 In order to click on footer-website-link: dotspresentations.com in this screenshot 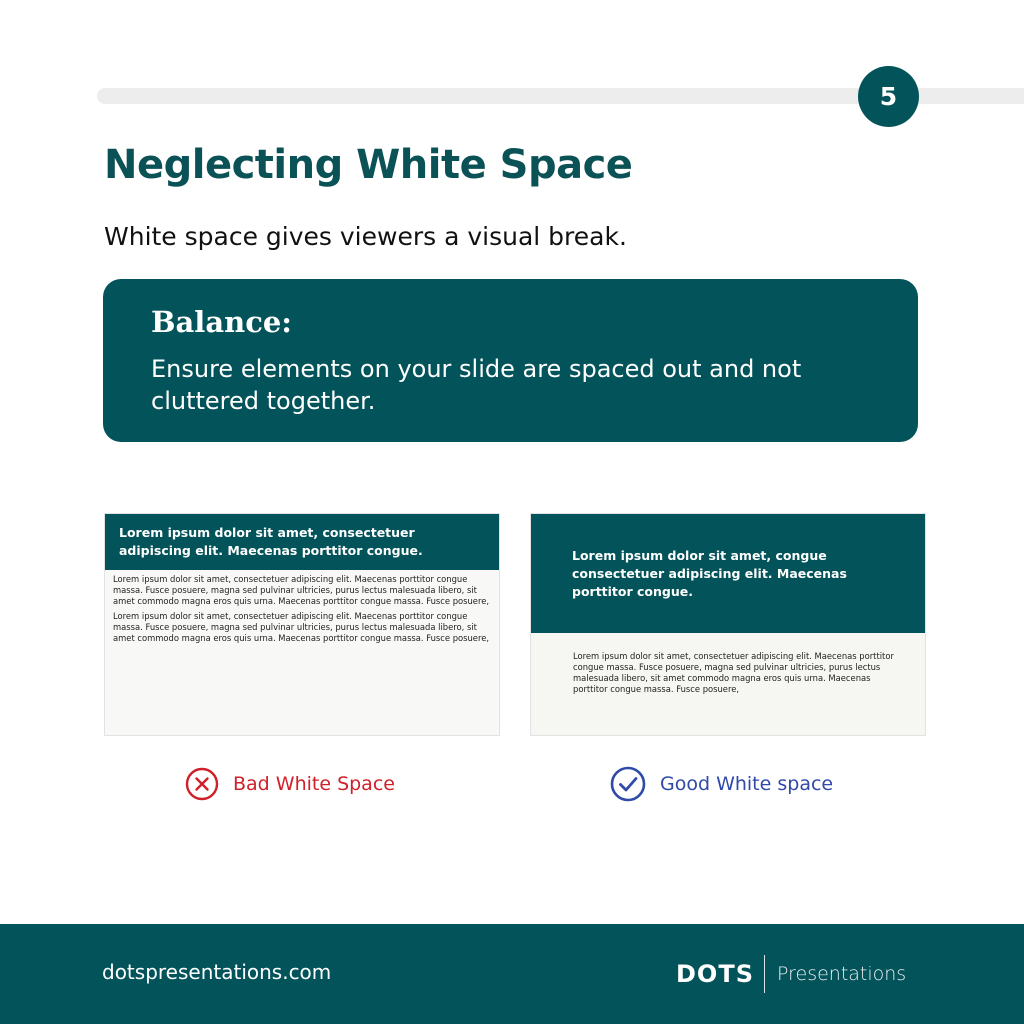, I will do `click(216, 972)`.